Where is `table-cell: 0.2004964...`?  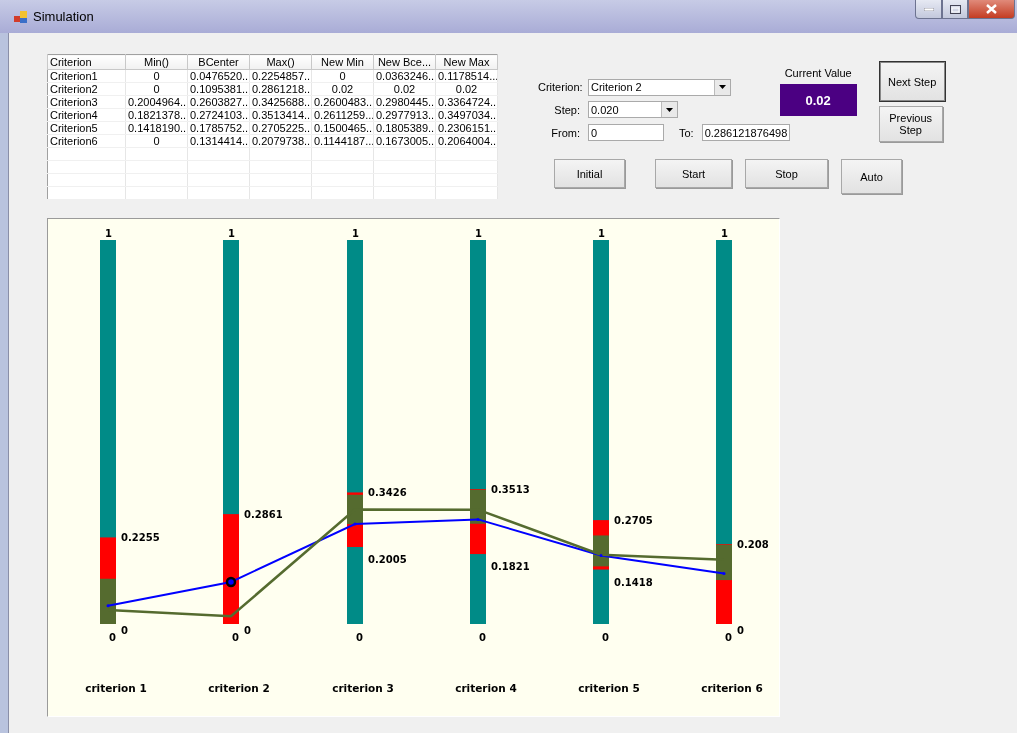
table-cell: 0.2004964... is located at coordinates (156, 102).